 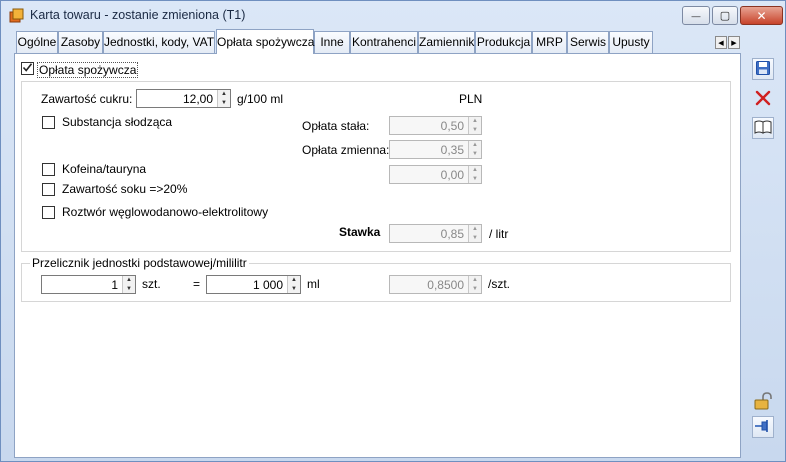 I want to click on maximize-button: ▢, so click(x=725, y=15).